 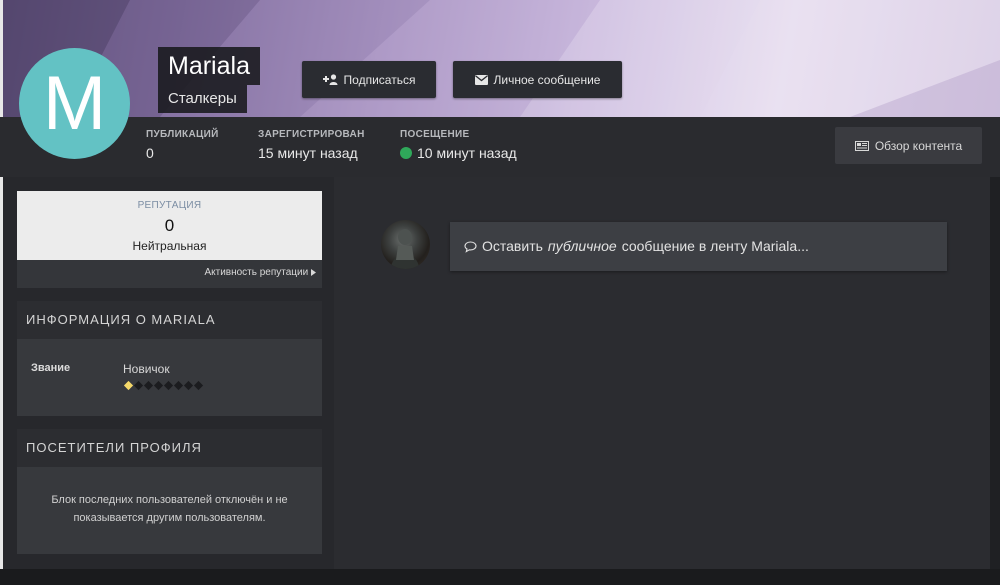 What do you see at coordinates (169, 377) in the screenshot?
I see `about-section-body: Звание Новичок` at bounding box center [169, 377].